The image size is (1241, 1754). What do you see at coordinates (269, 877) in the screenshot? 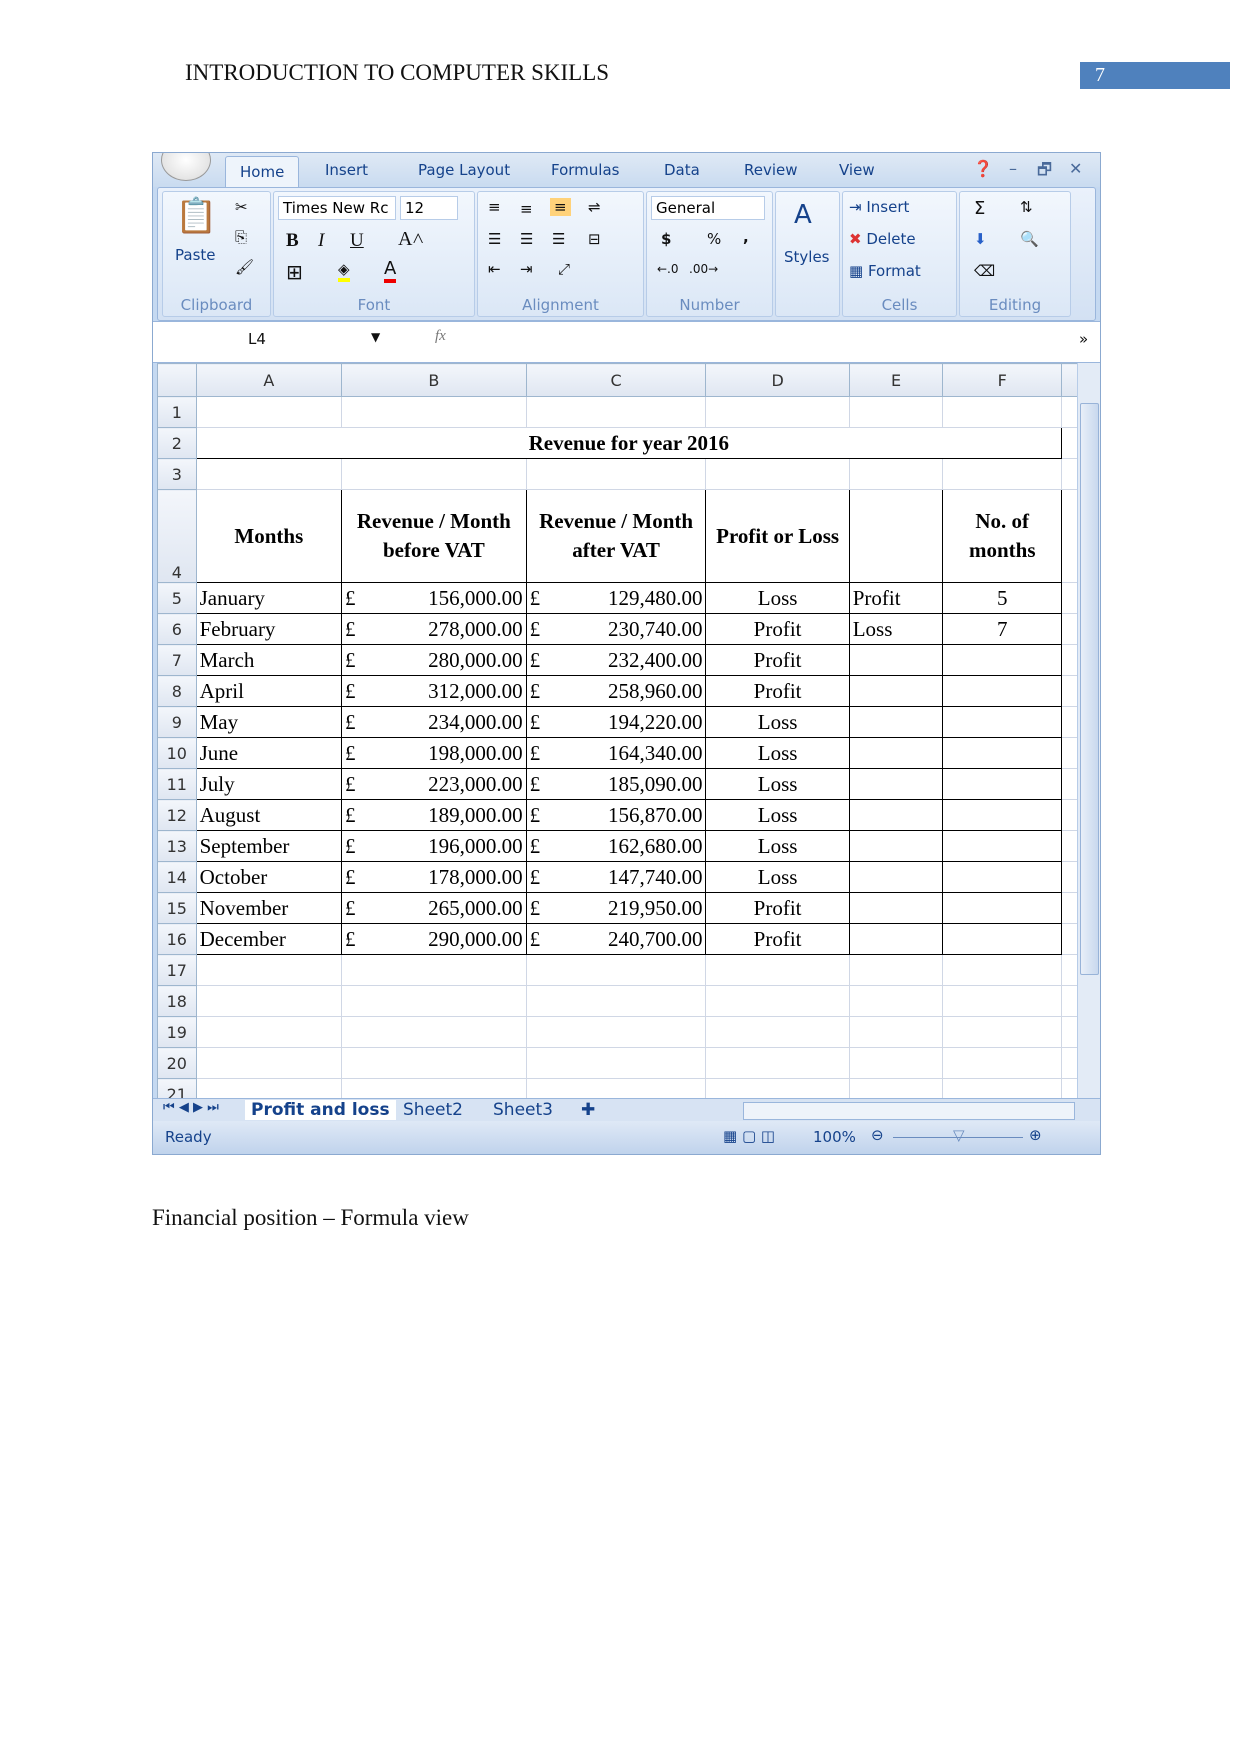
I see `cell-month: October` at bounding box center [269, 877].